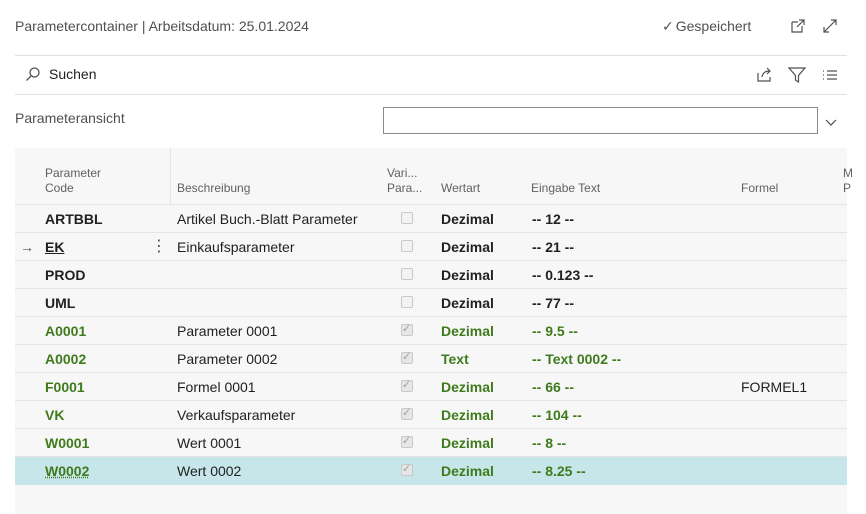 This screenshot has width=866, height=514. Describe the element at coordinates (831, 122) in the screenshot. I see `chevron-down-icon` at that location.